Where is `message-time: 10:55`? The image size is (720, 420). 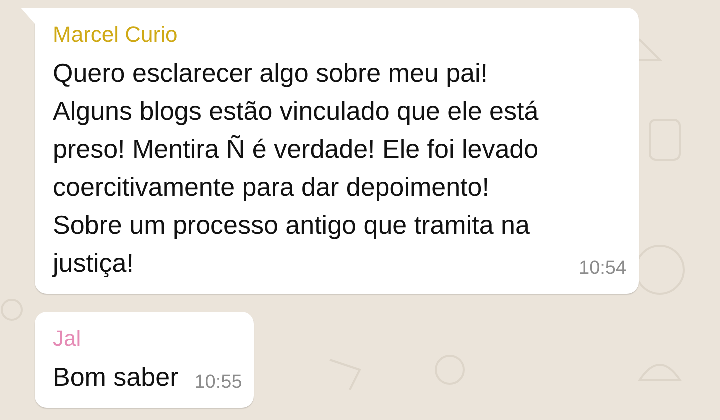 message-time: 10:55 is located at coordinates (218, 383).